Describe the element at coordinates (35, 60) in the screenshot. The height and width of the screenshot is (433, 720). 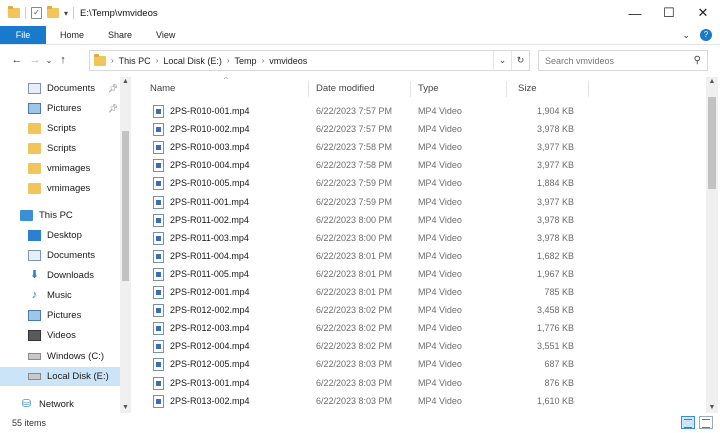
I see `forward-button: →` at that location.